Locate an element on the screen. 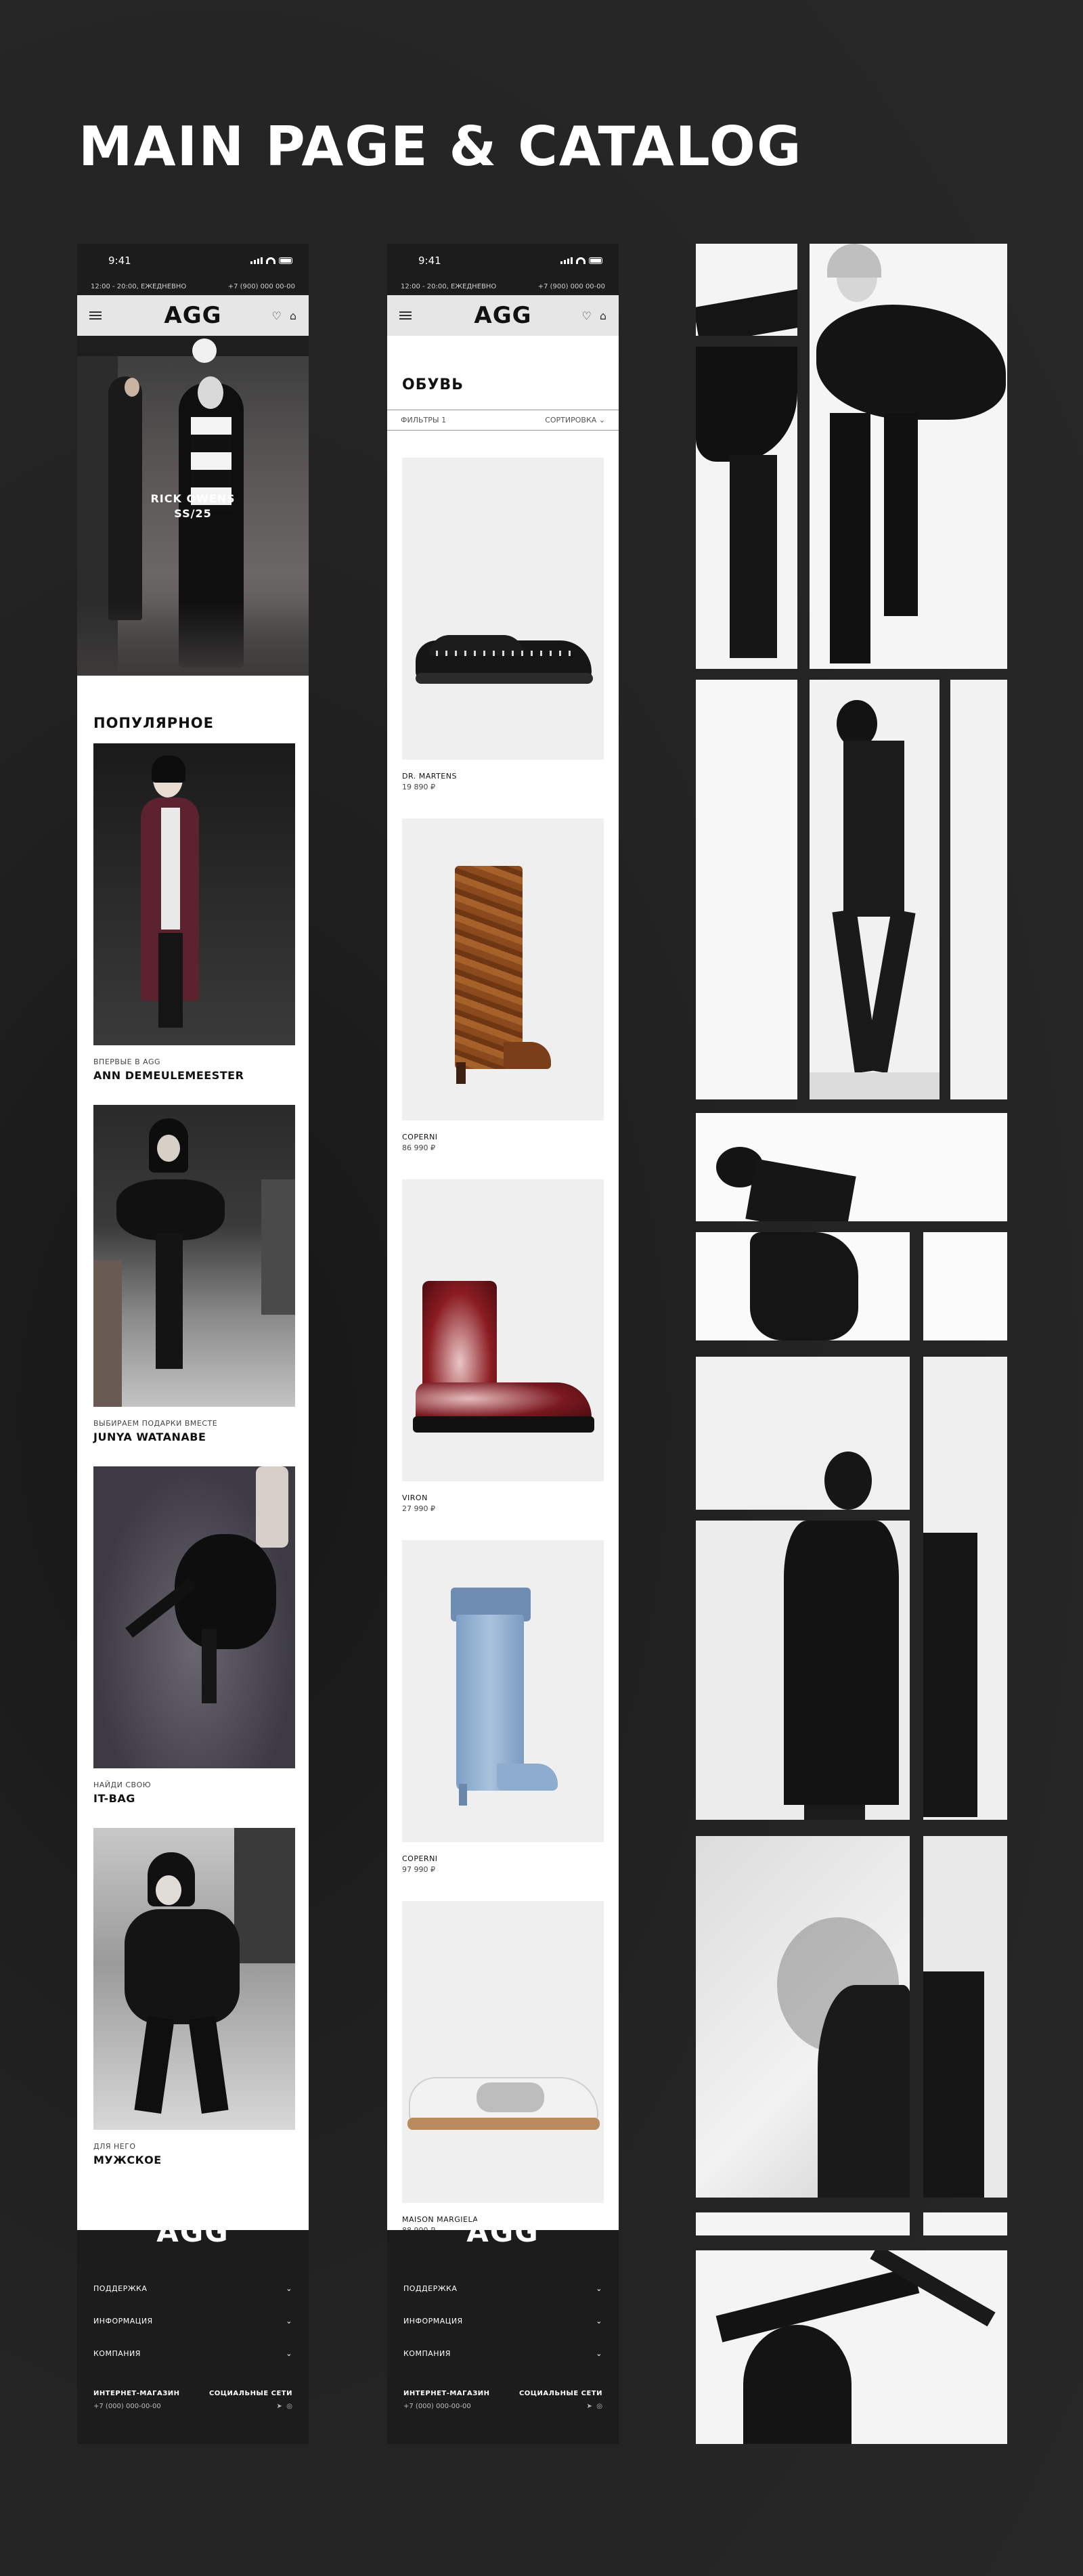 This screenshot has width=1083, height=2576. hero-caption: RICK OWENS SS/25 is located at coordinates (193, 506).